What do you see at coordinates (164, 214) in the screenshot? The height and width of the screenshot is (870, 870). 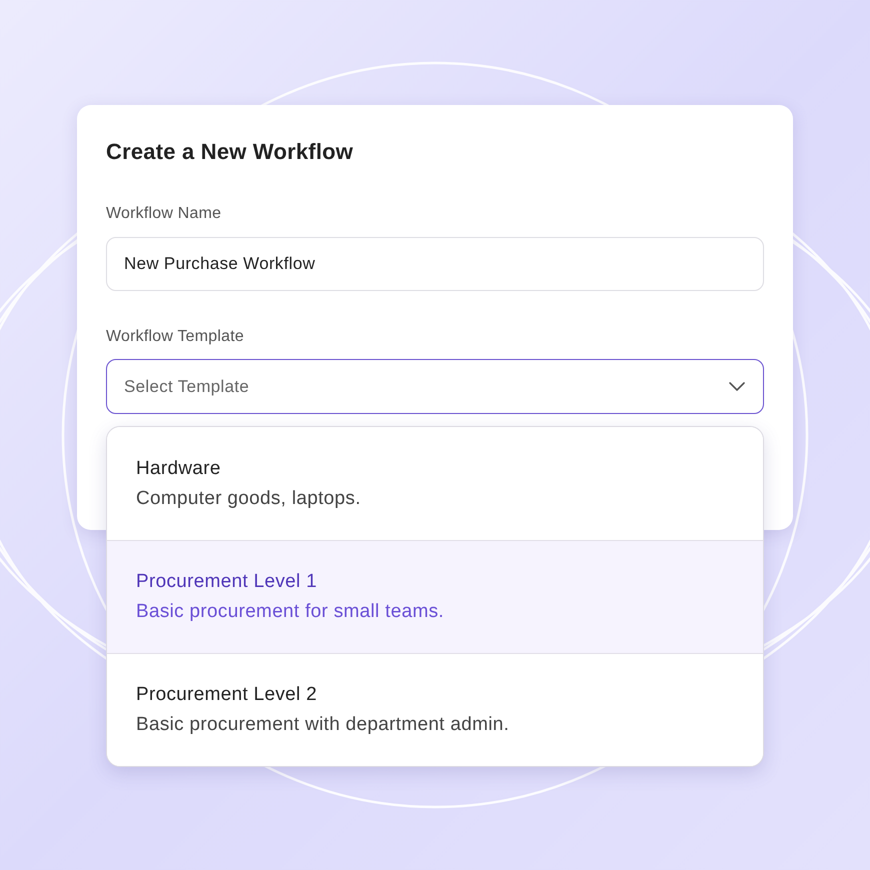 I see `field-label: Workflow Name` at bounding box center [164, 214].